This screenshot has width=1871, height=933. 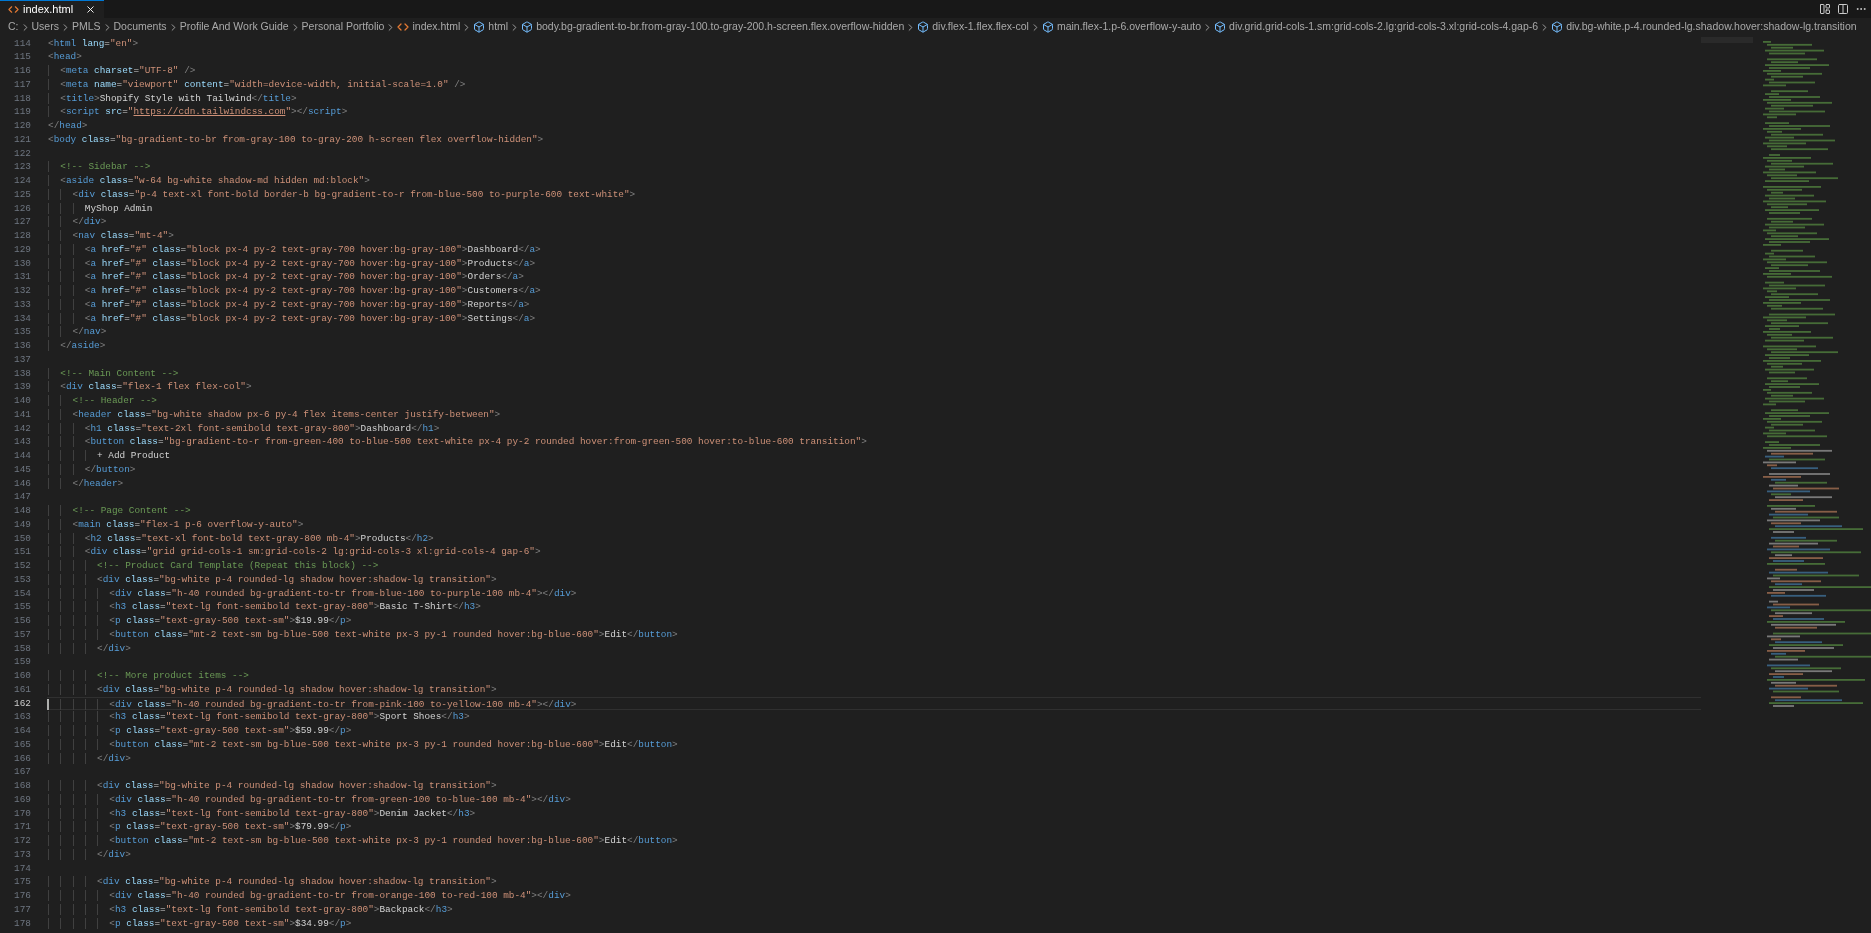 I want to click on line-number: 149, so click(x=22, y=524).